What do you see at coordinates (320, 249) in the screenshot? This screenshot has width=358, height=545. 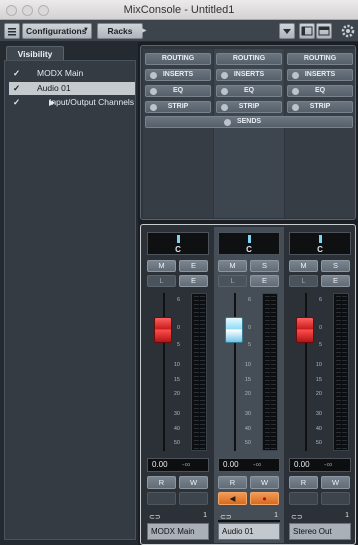 I see `pan-value: C` at bounding box center [320, 249].